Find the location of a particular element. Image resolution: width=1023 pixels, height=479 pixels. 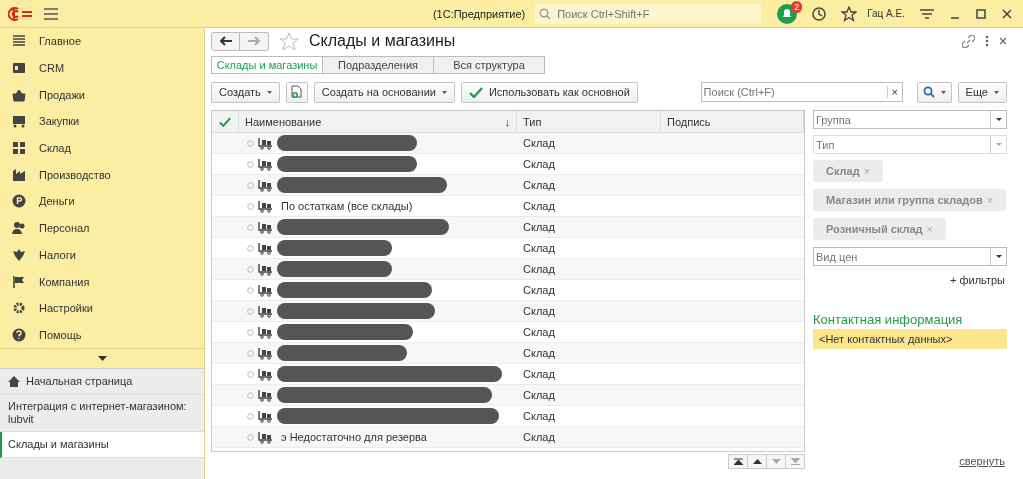

create-button: Создать is located at coordinates (245, 92).